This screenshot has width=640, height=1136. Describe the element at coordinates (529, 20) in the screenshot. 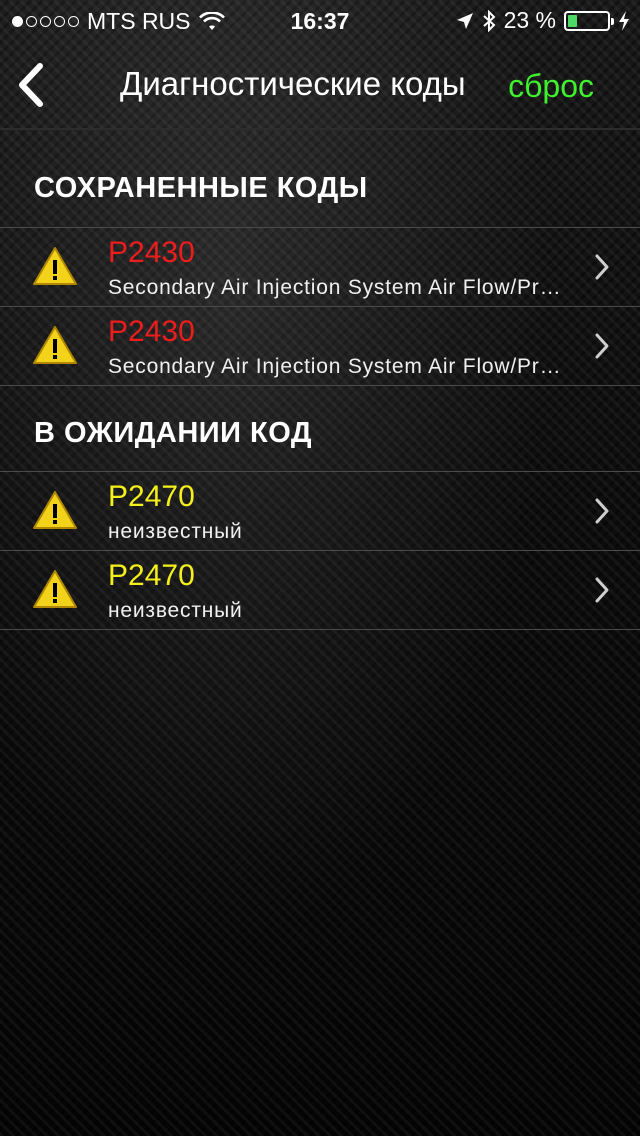

I see `battery-percent: 23 %` at that location.